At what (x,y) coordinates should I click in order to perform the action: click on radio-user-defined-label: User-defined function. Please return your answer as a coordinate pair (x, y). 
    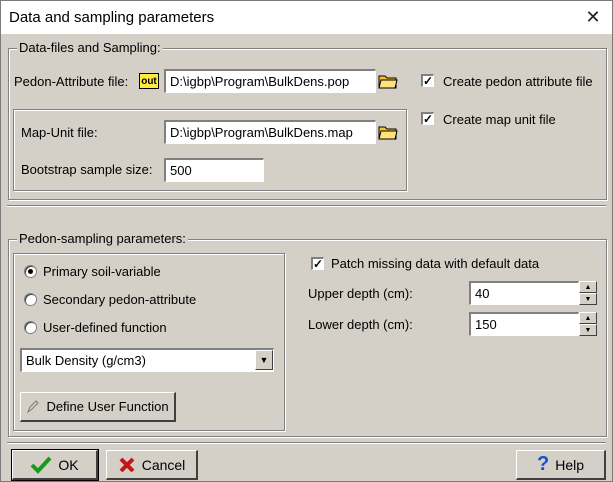
    Looking at the image, I should click on (105, 327).